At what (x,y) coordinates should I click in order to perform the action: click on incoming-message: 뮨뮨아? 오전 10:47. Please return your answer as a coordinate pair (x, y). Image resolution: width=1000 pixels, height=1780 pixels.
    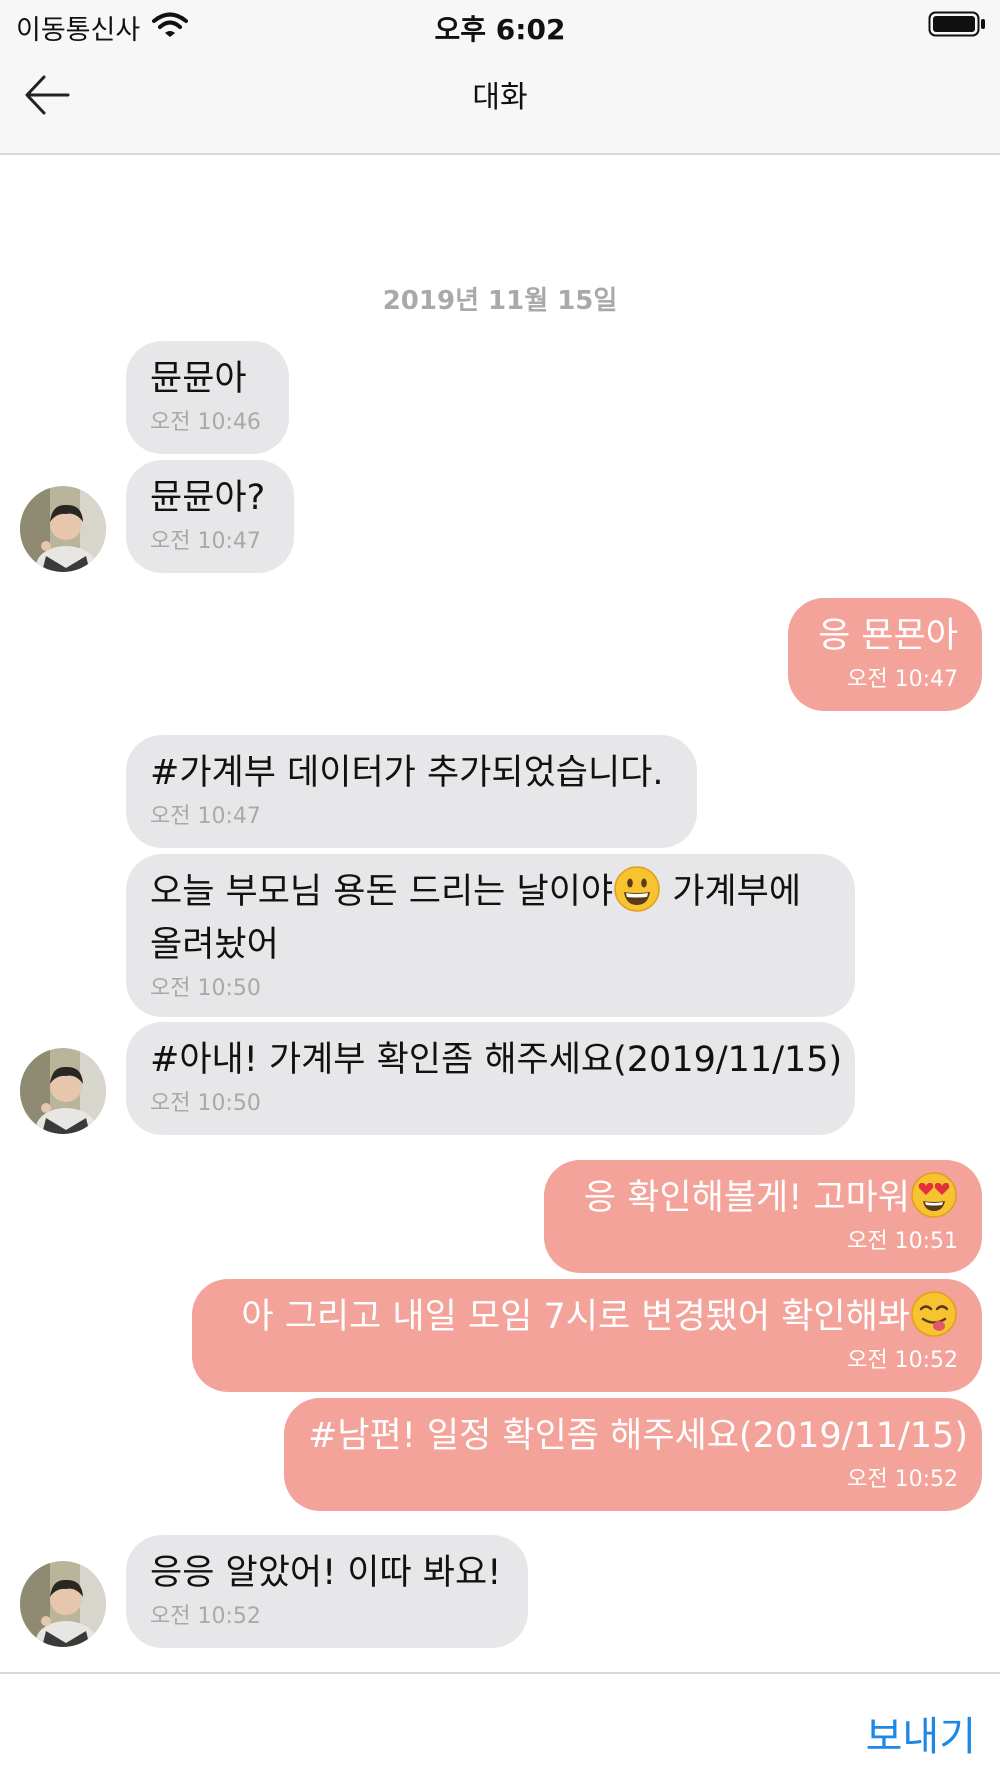
    Looking at the image, I should click on (210, 516).